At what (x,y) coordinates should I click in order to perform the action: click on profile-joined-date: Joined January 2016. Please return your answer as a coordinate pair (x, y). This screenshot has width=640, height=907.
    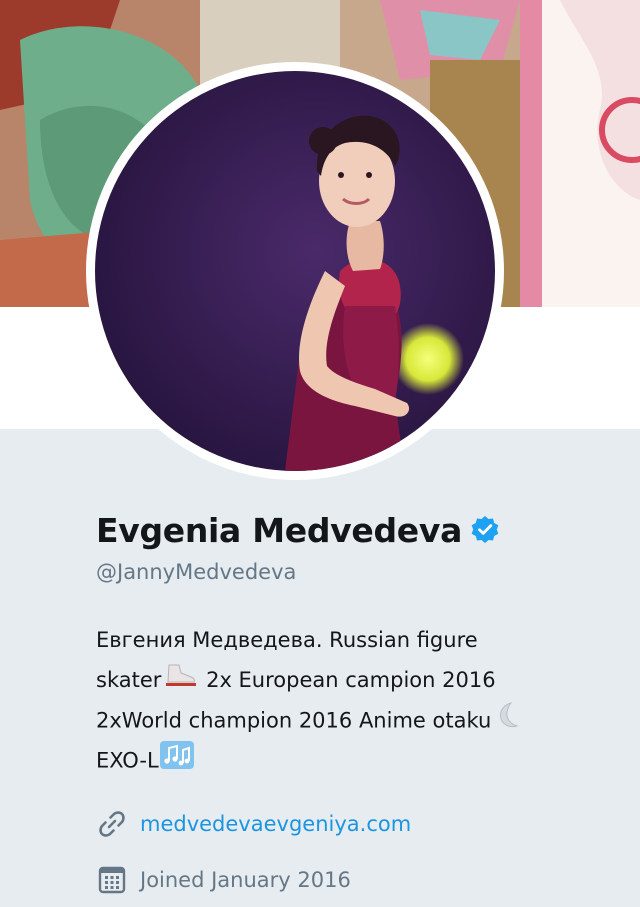
    Looking at the image, I should click on (245, 880).